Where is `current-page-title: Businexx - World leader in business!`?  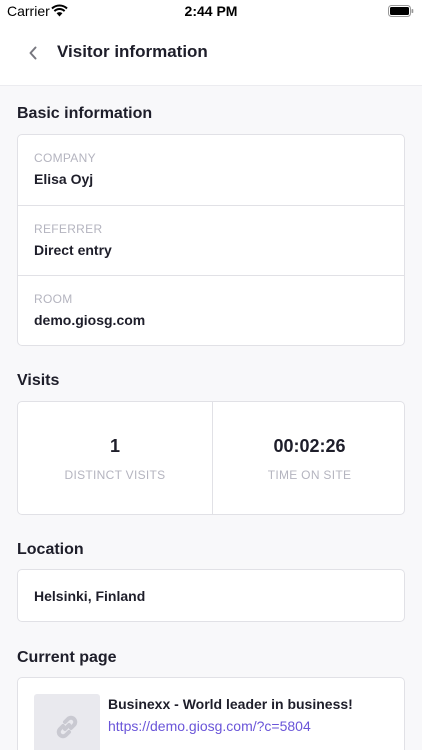
current-page-title: Businexx - World leader in business! is located at coordinates (230, 704).